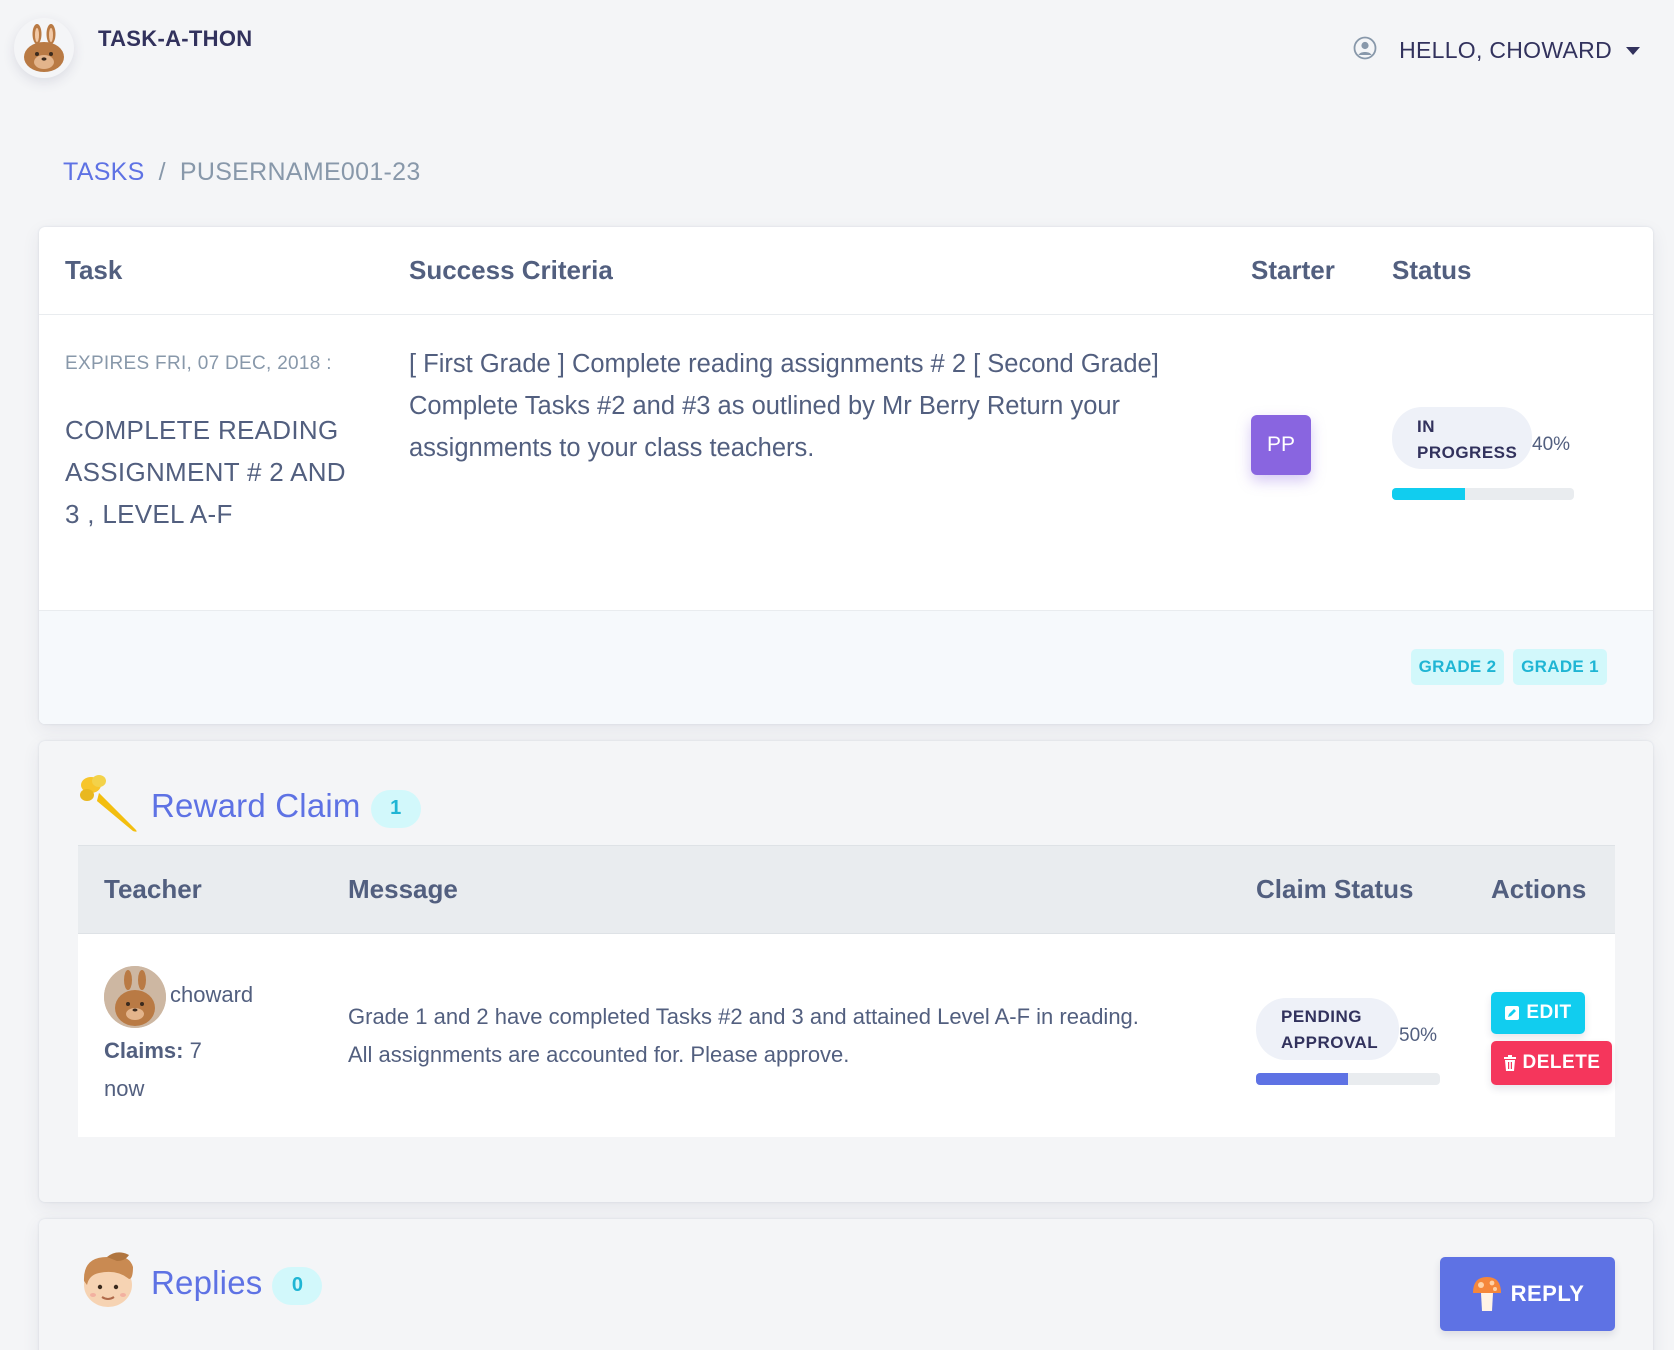 This screenshot has width=1674, height=1350. Describe the element at coordinates (1487, 1294) in the screenshot. I see `mushroom-icon` at that location.